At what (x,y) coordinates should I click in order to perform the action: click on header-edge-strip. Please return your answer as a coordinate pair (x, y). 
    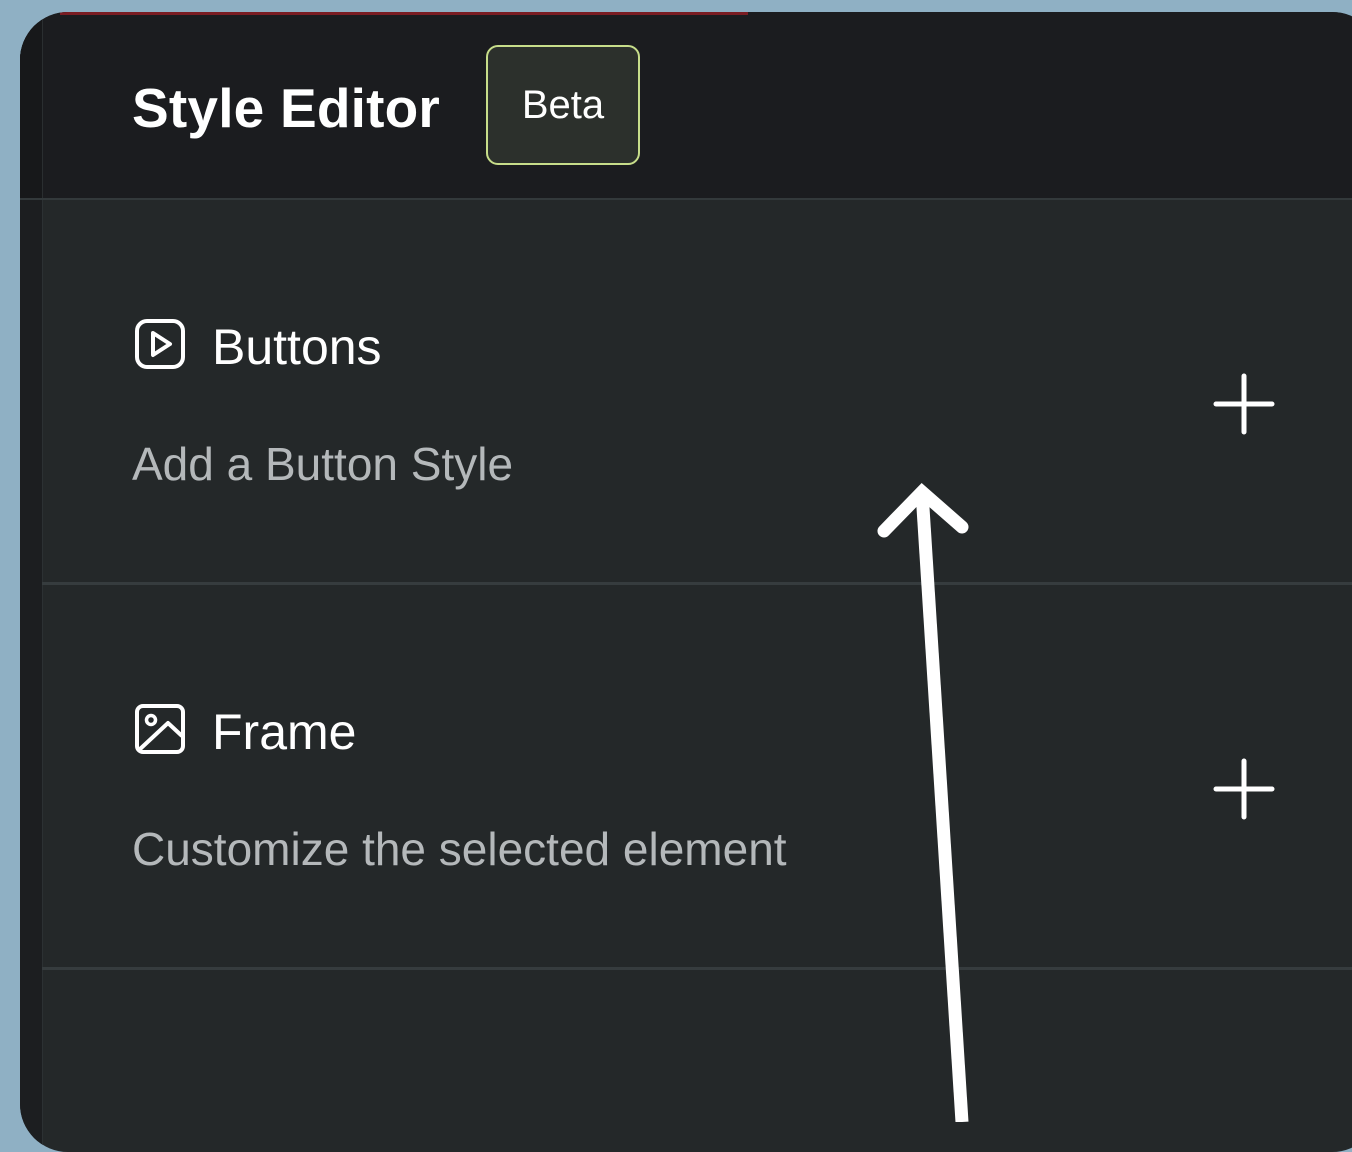
    Looking at the image, I should click on (31, 105).